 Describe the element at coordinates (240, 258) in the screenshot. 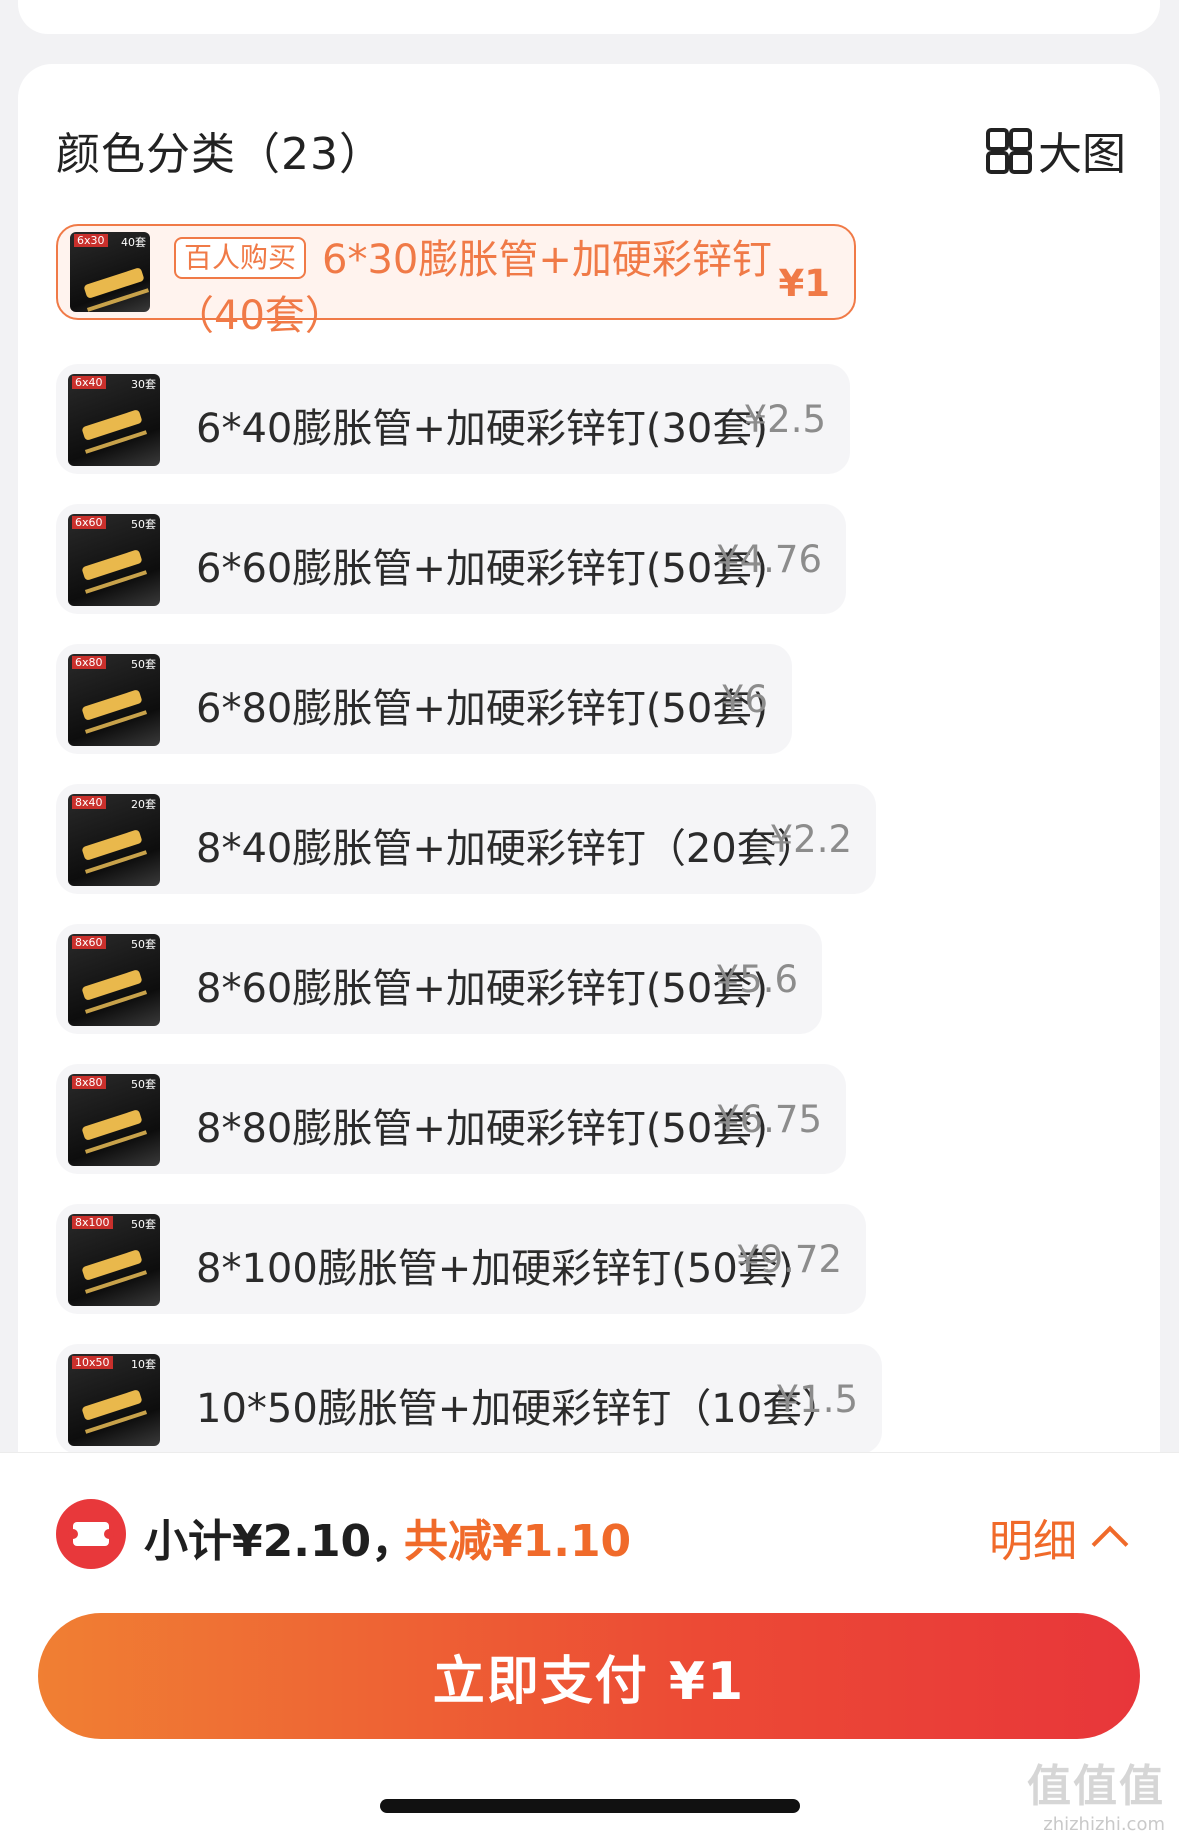

I see `popular-badge: 百人购买` at that location.